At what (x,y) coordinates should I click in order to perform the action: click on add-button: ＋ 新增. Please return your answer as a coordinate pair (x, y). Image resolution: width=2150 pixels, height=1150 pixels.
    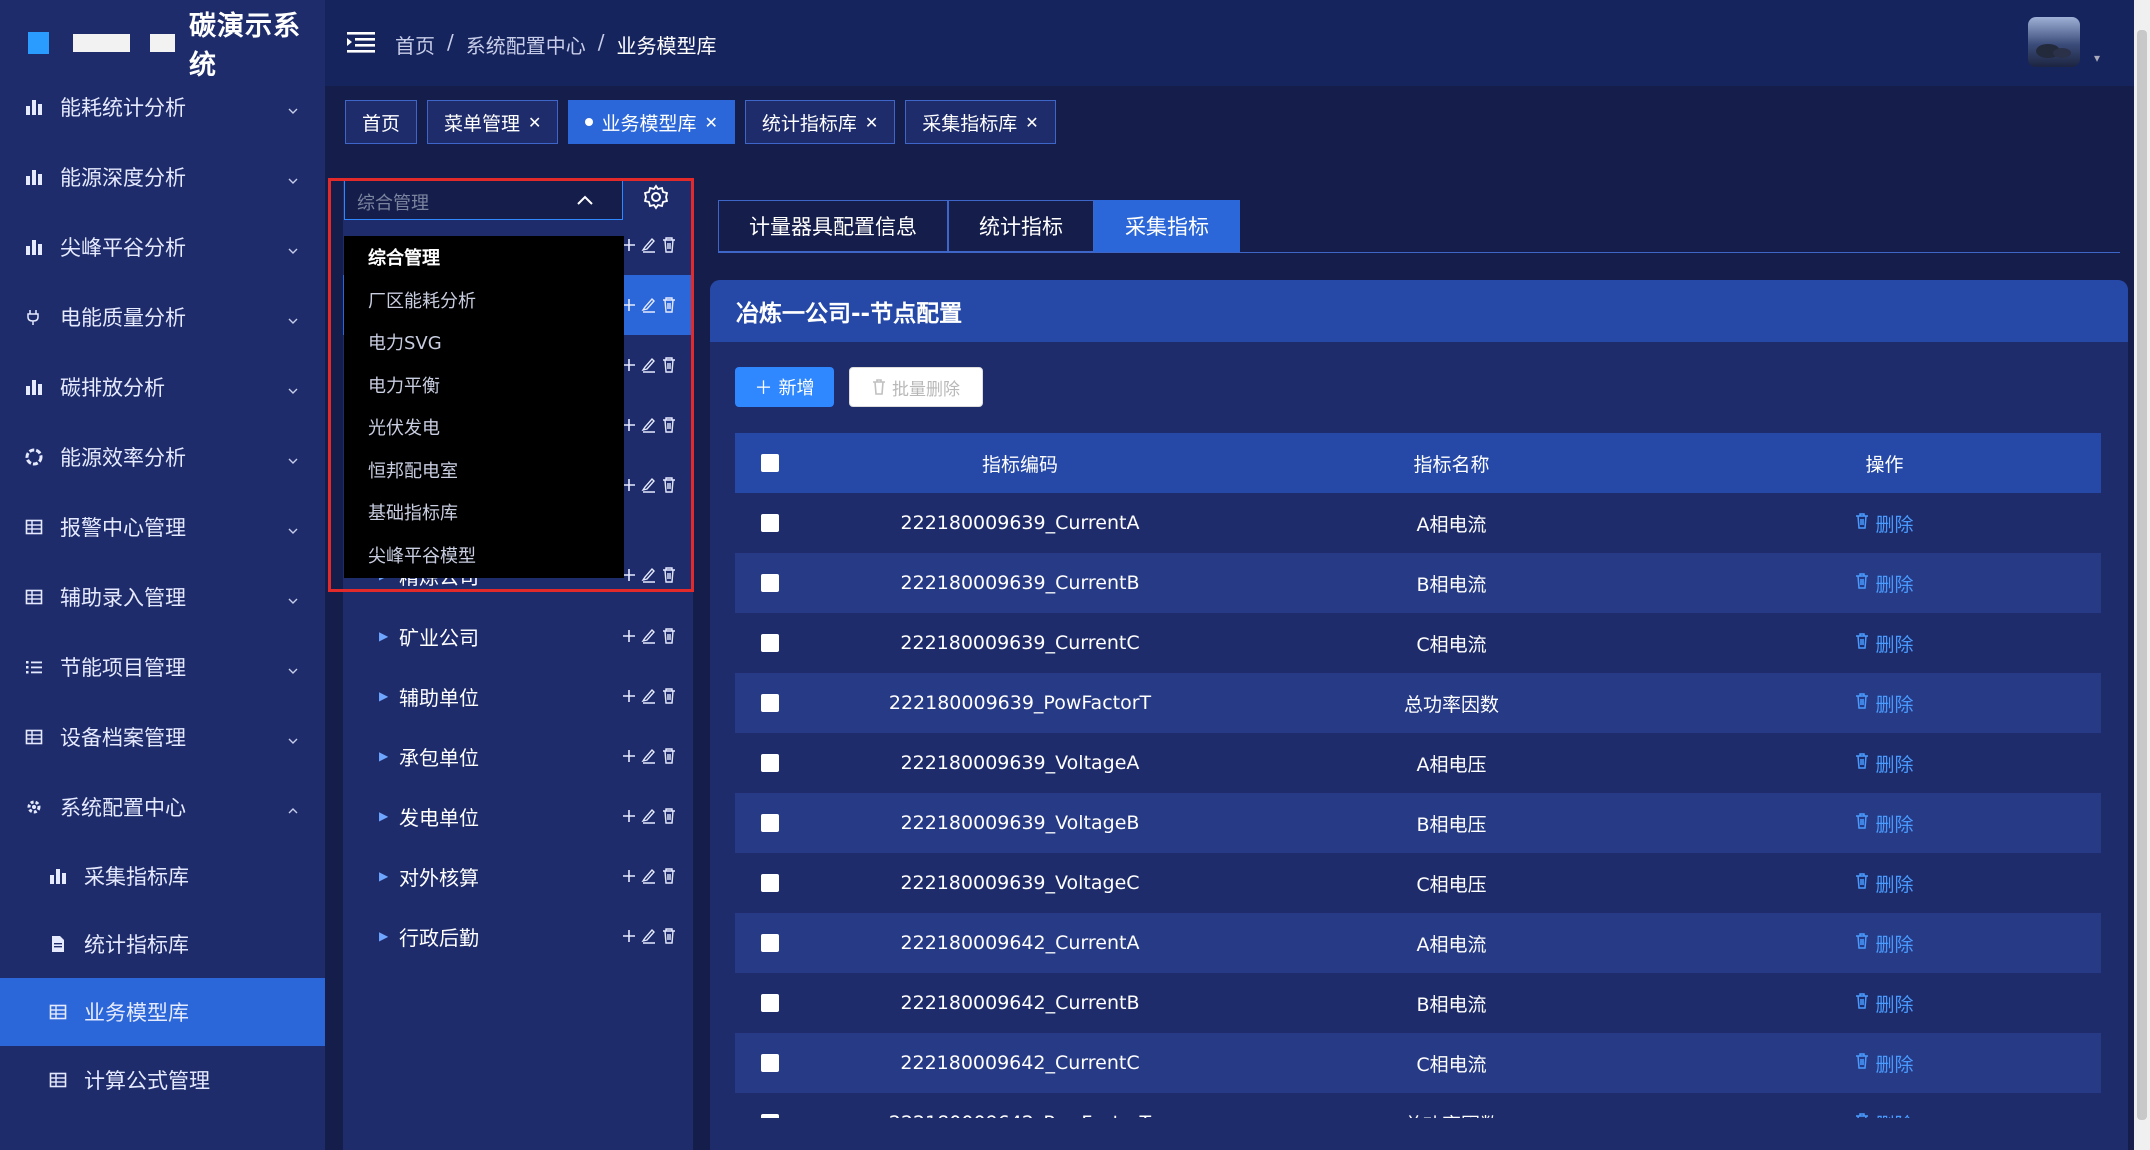
    Looking at the image, I should click on (784, 387).